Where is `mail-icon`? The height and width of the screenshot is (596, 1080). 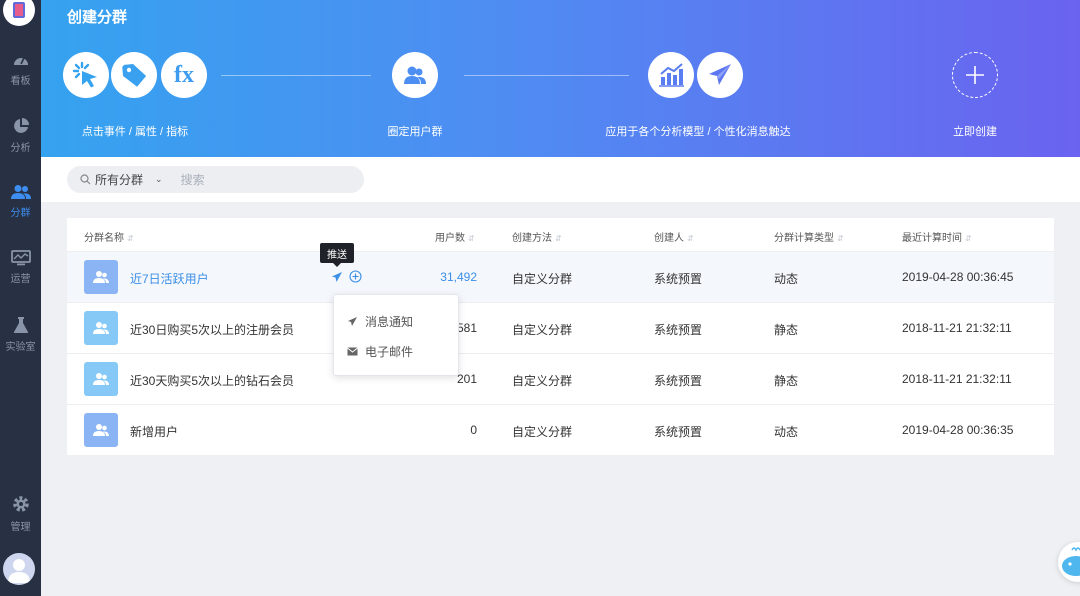 mail-icon is located at coordinates (352, 351).